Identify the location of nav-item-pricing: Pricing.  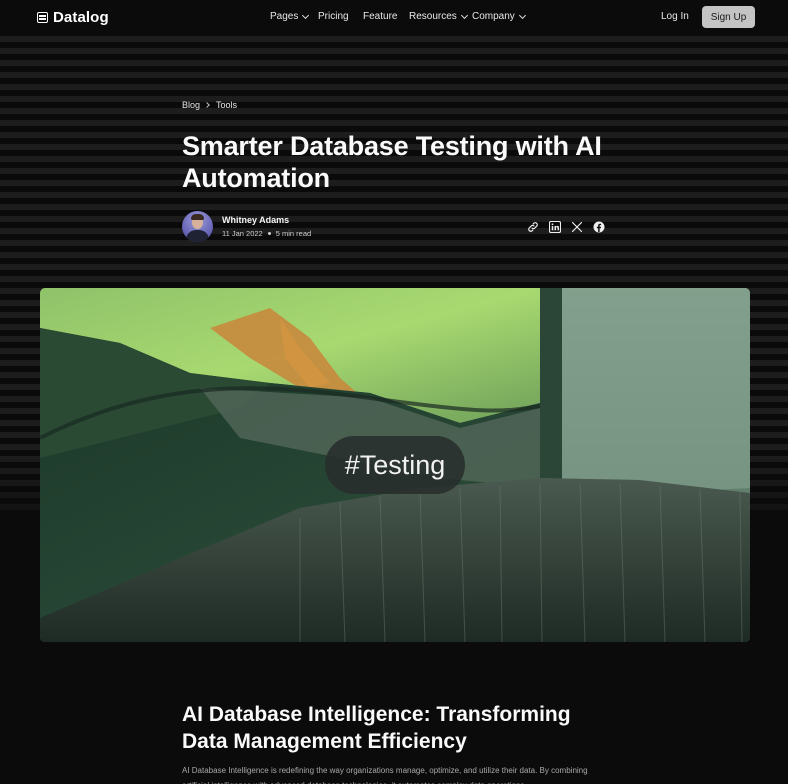
(333, 16).